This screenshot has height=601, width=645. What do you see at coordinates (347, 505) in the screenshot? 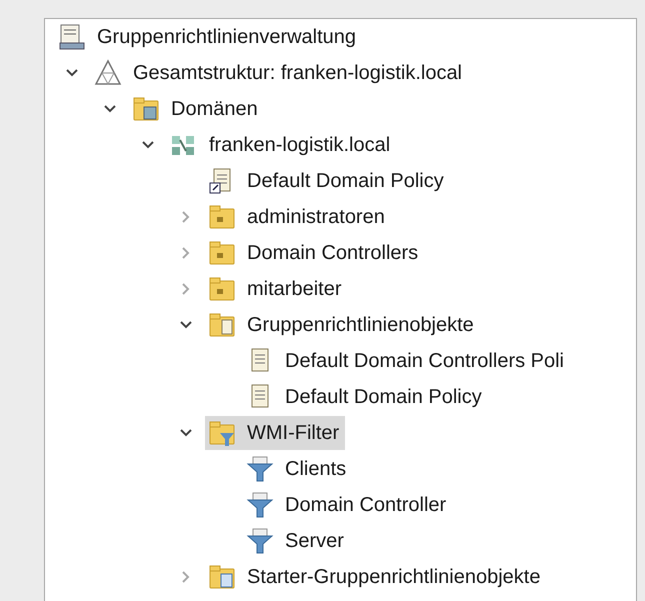
I see `tree-item: Domain Controller` at bounding box center [347, 505].